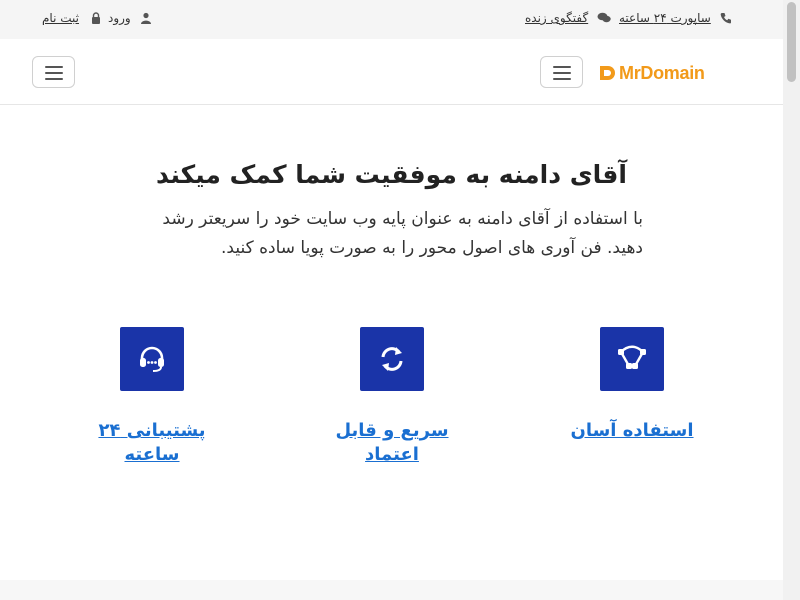 This screenshot has height=600, width=800. Describe the element at coordinates (604, 18) in the screenshot. I see `comments-icon` at that location.